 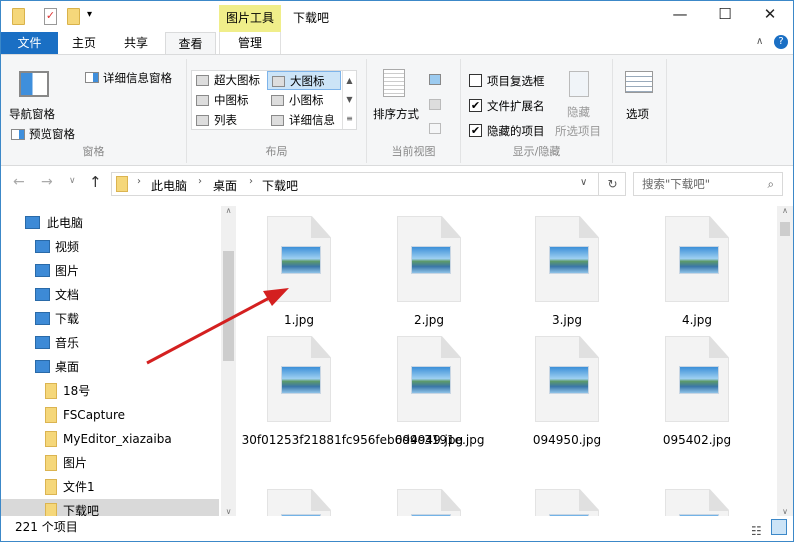 I want to click on item-count: 221 个项目, so click(x=46, y=527).